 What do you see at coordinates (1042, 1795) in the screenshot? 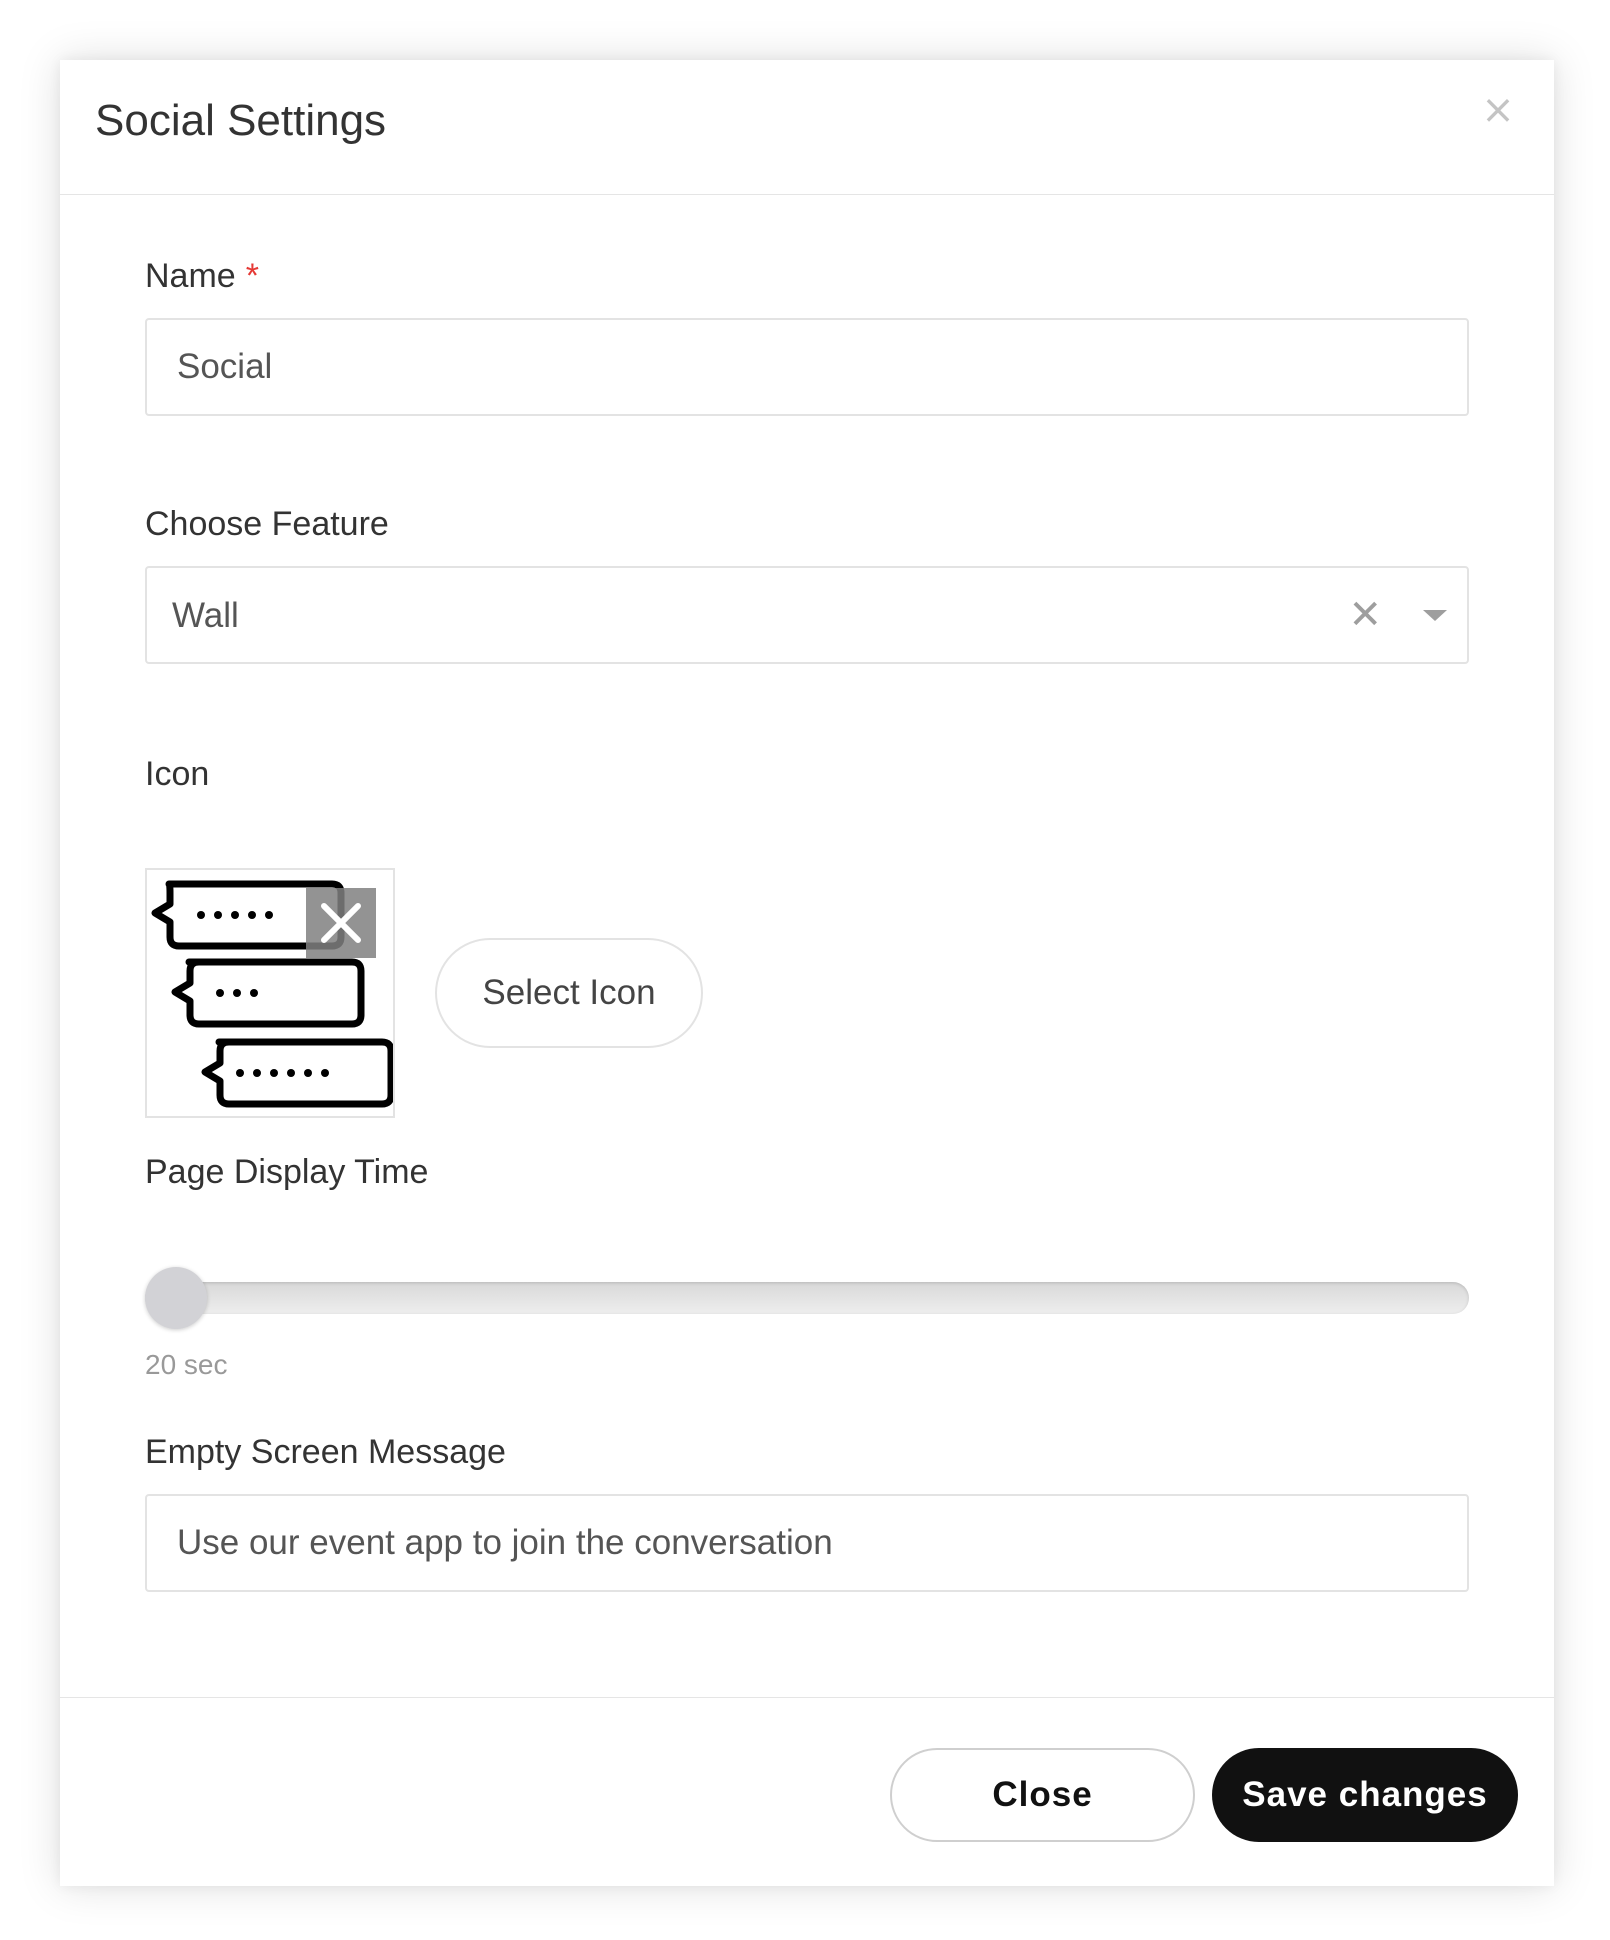
I see `close-button: Close` at bounding box center [1042, 1795].